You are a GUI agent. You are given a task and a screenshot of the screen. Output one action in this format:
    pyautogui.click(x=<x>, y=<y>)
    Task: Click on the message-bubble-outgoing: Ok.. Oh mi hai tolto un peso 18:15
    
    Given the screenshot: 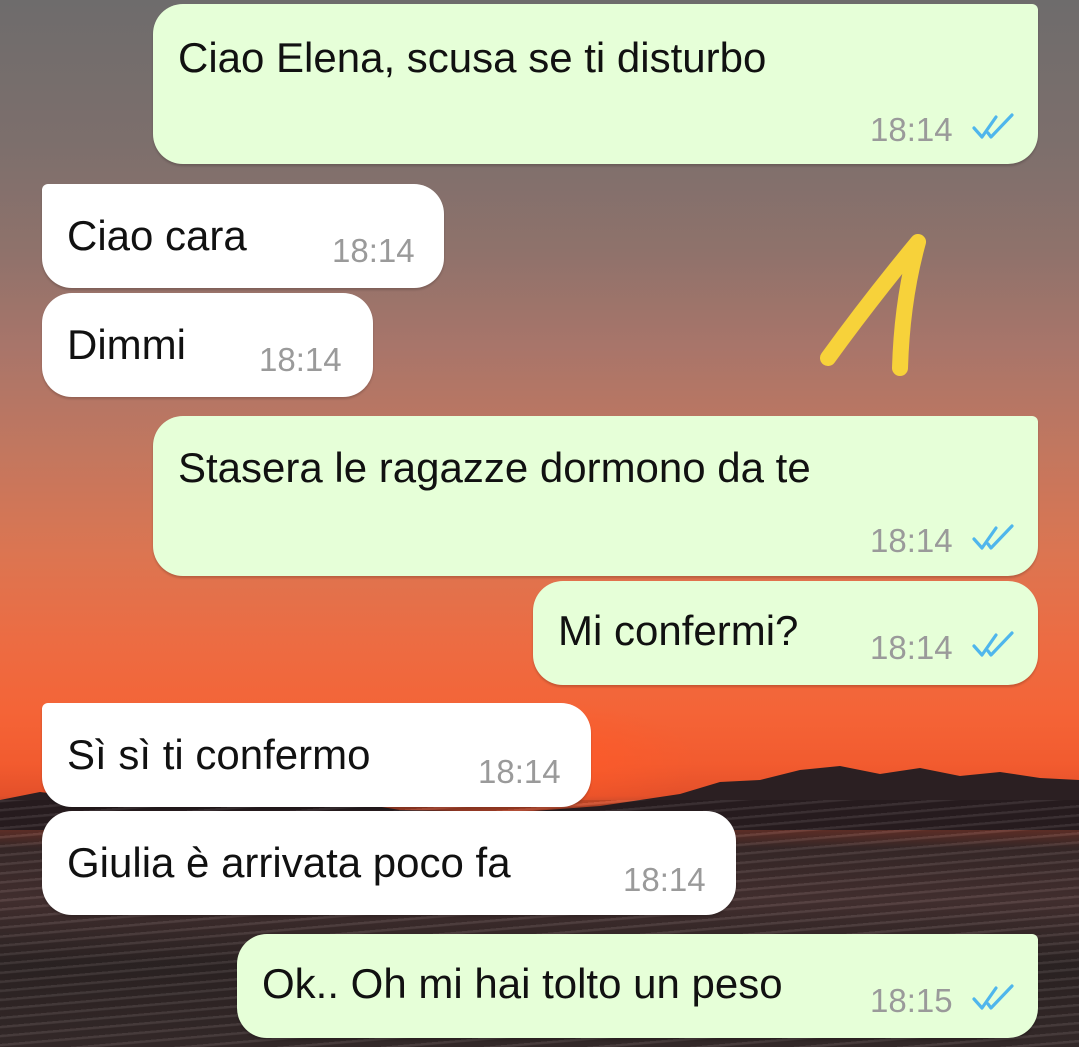 What is the action you would take?
    pyautogui.click(x=637, y=986)
    